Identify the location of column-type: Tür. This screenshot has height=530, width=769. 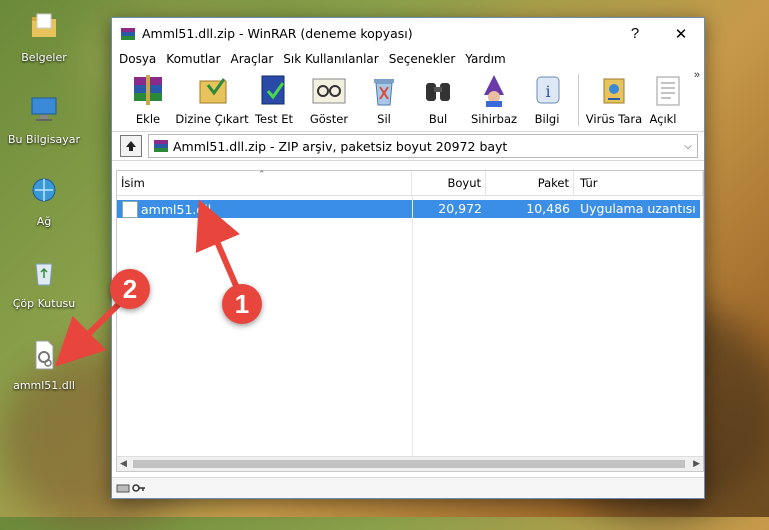
(638, 183).